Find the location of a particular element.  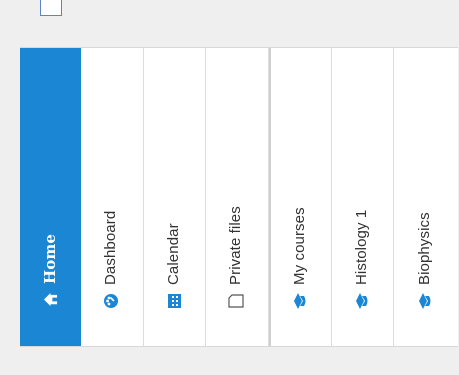

nav-item-calendar: Calendar is located at coordinates (175, 197).